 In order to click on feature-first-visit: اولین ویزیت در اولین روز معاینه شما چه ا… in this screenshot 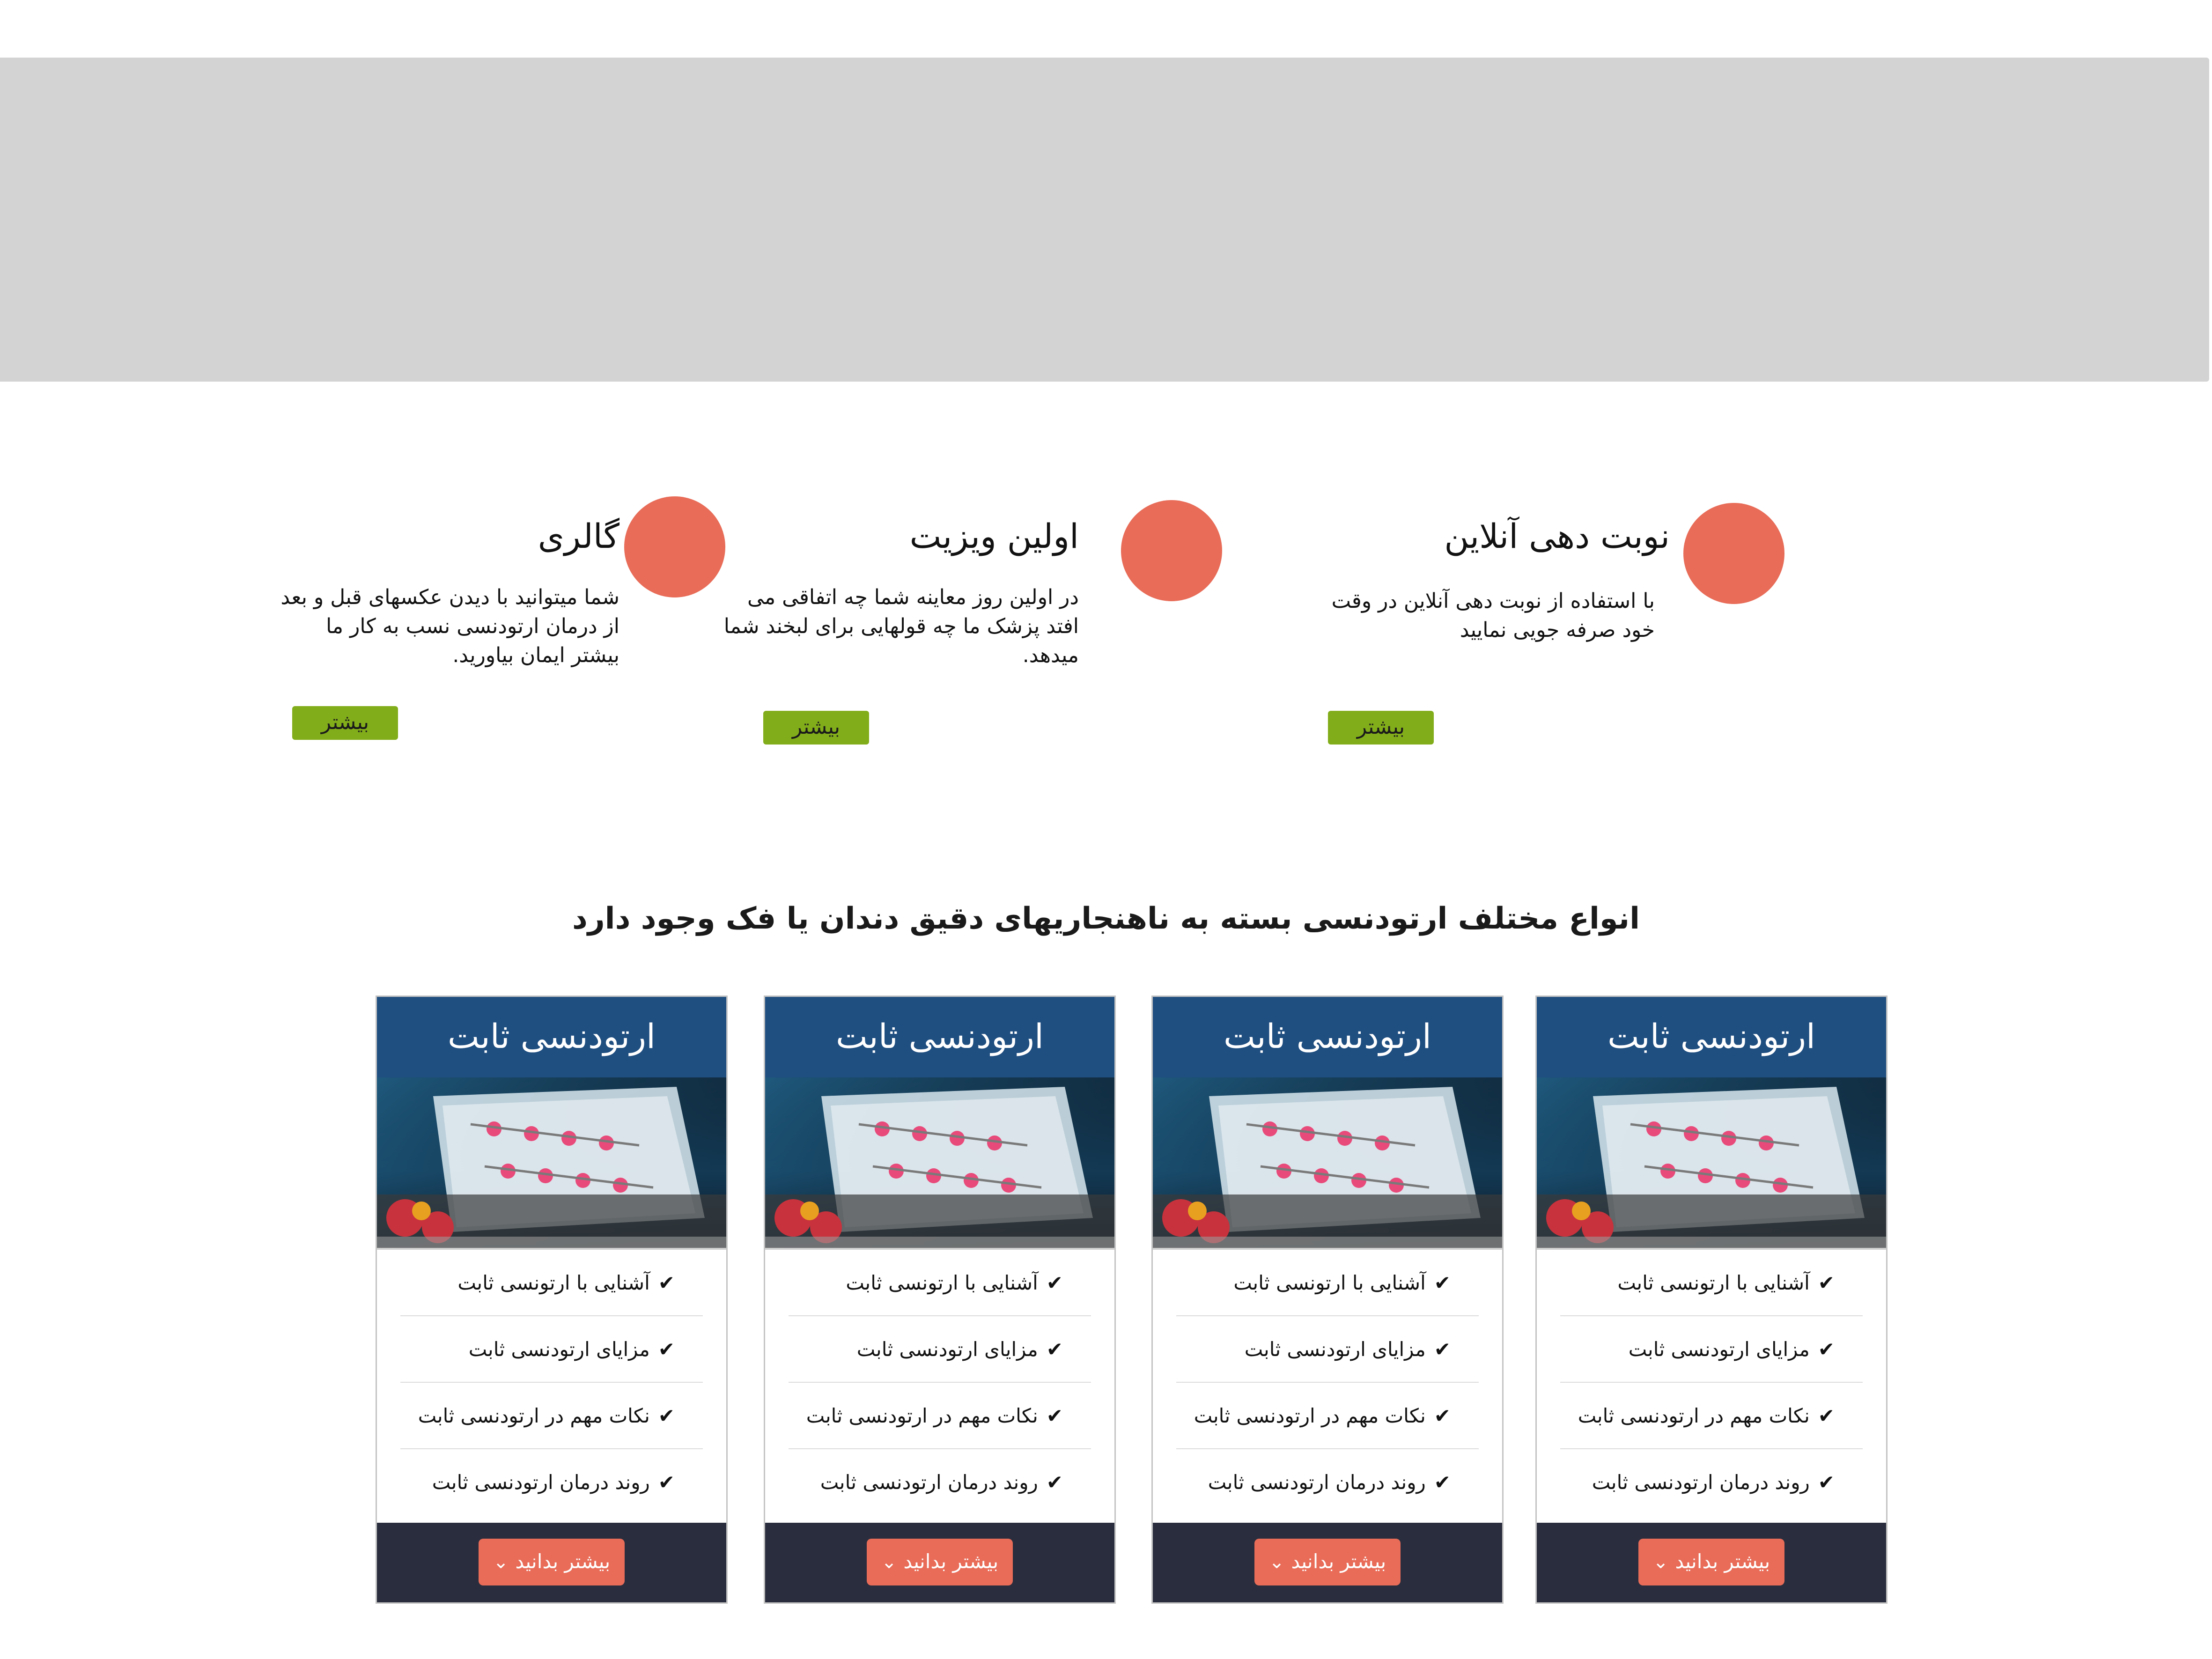, I will do `click(976, 627)`.